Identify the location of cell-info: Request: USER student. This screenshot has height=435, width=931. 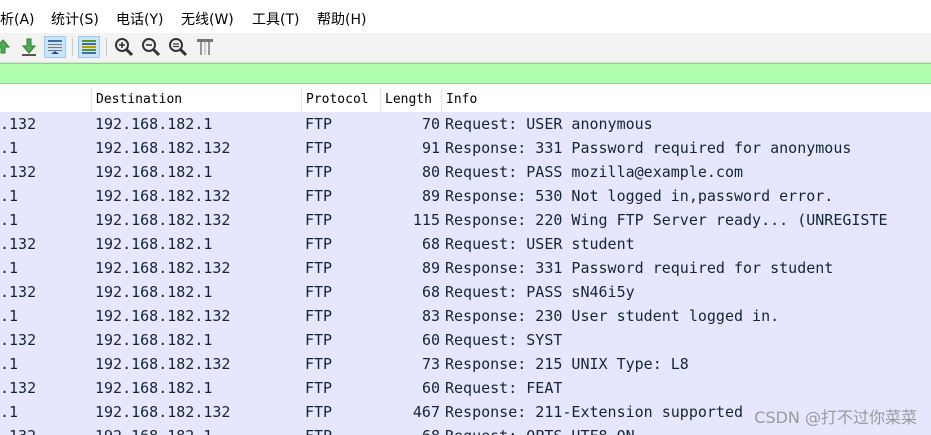
(540, 244).